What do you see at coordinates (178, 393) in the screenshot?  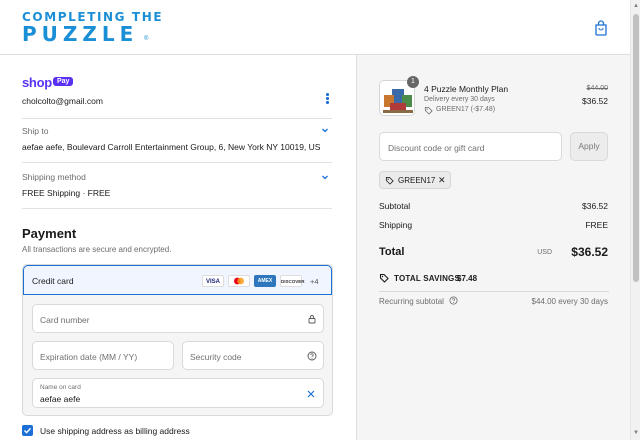 I see `name-on-card-input: Name on card aefae aefe` at bounding box center [178, 393].